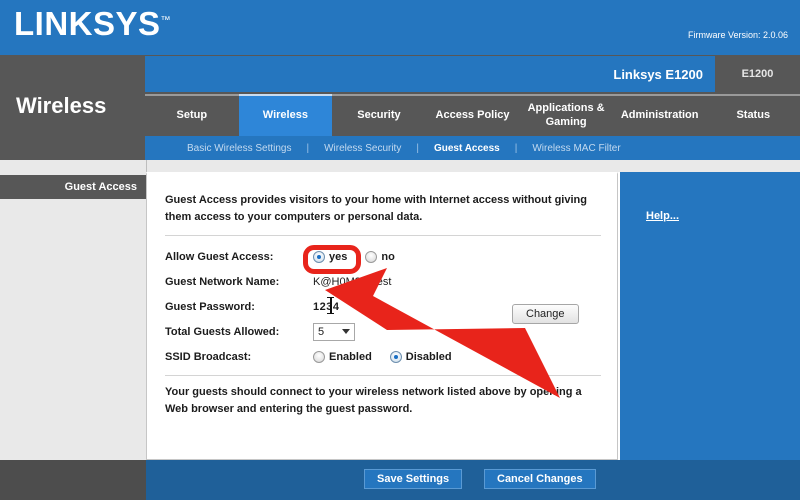 This screenshot has width=800, height=500. Describe the element at coordinates (430, 74) in the screenshot. I see `model-name-bar: Linksys E1200` at that location.